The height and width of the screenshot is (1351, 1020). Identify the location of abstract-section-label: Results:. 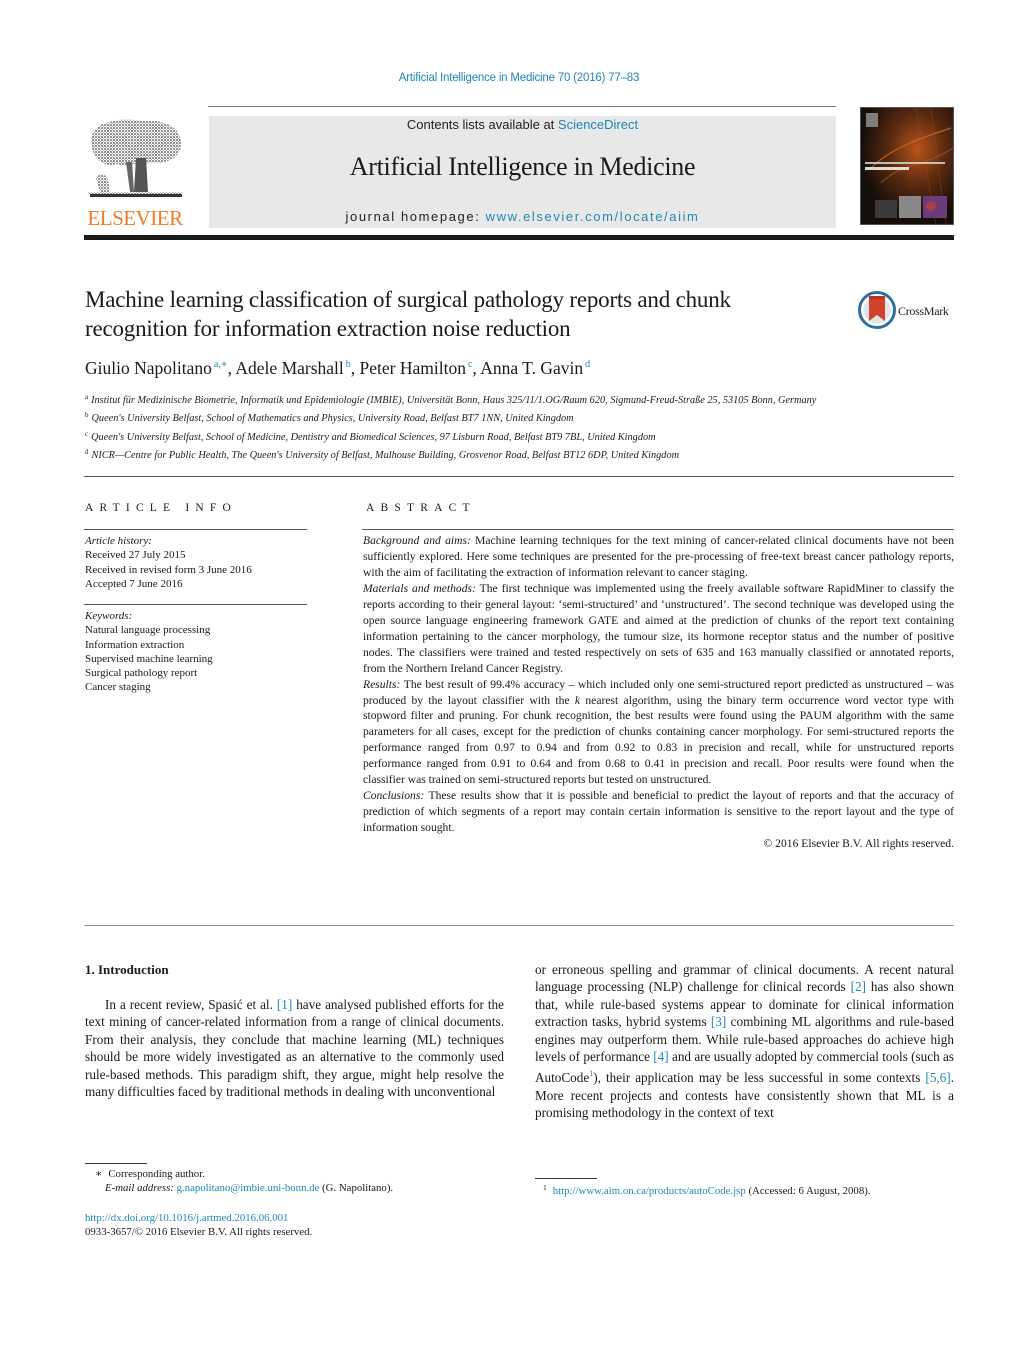
(382, 684).